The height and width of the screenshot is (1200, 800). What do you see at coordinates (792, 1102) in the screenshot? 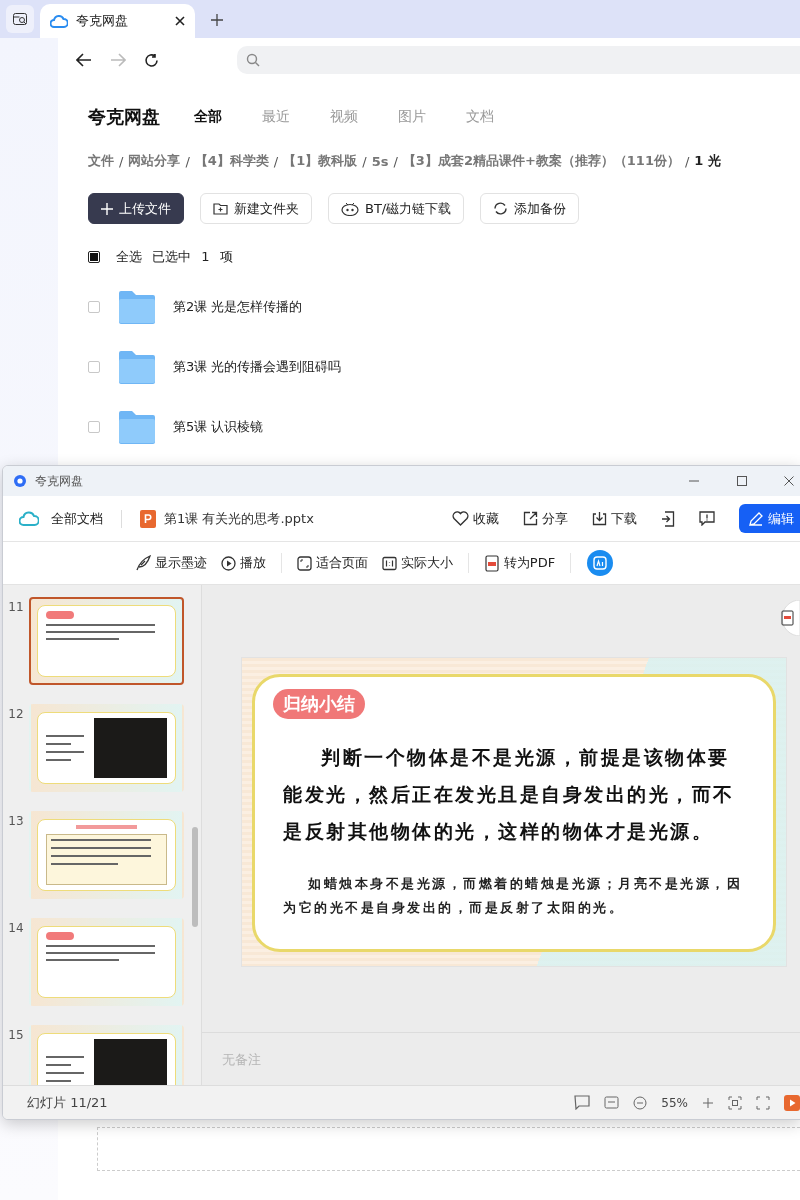
I see `slideshow-icon` at bounding box center [792, 1102].